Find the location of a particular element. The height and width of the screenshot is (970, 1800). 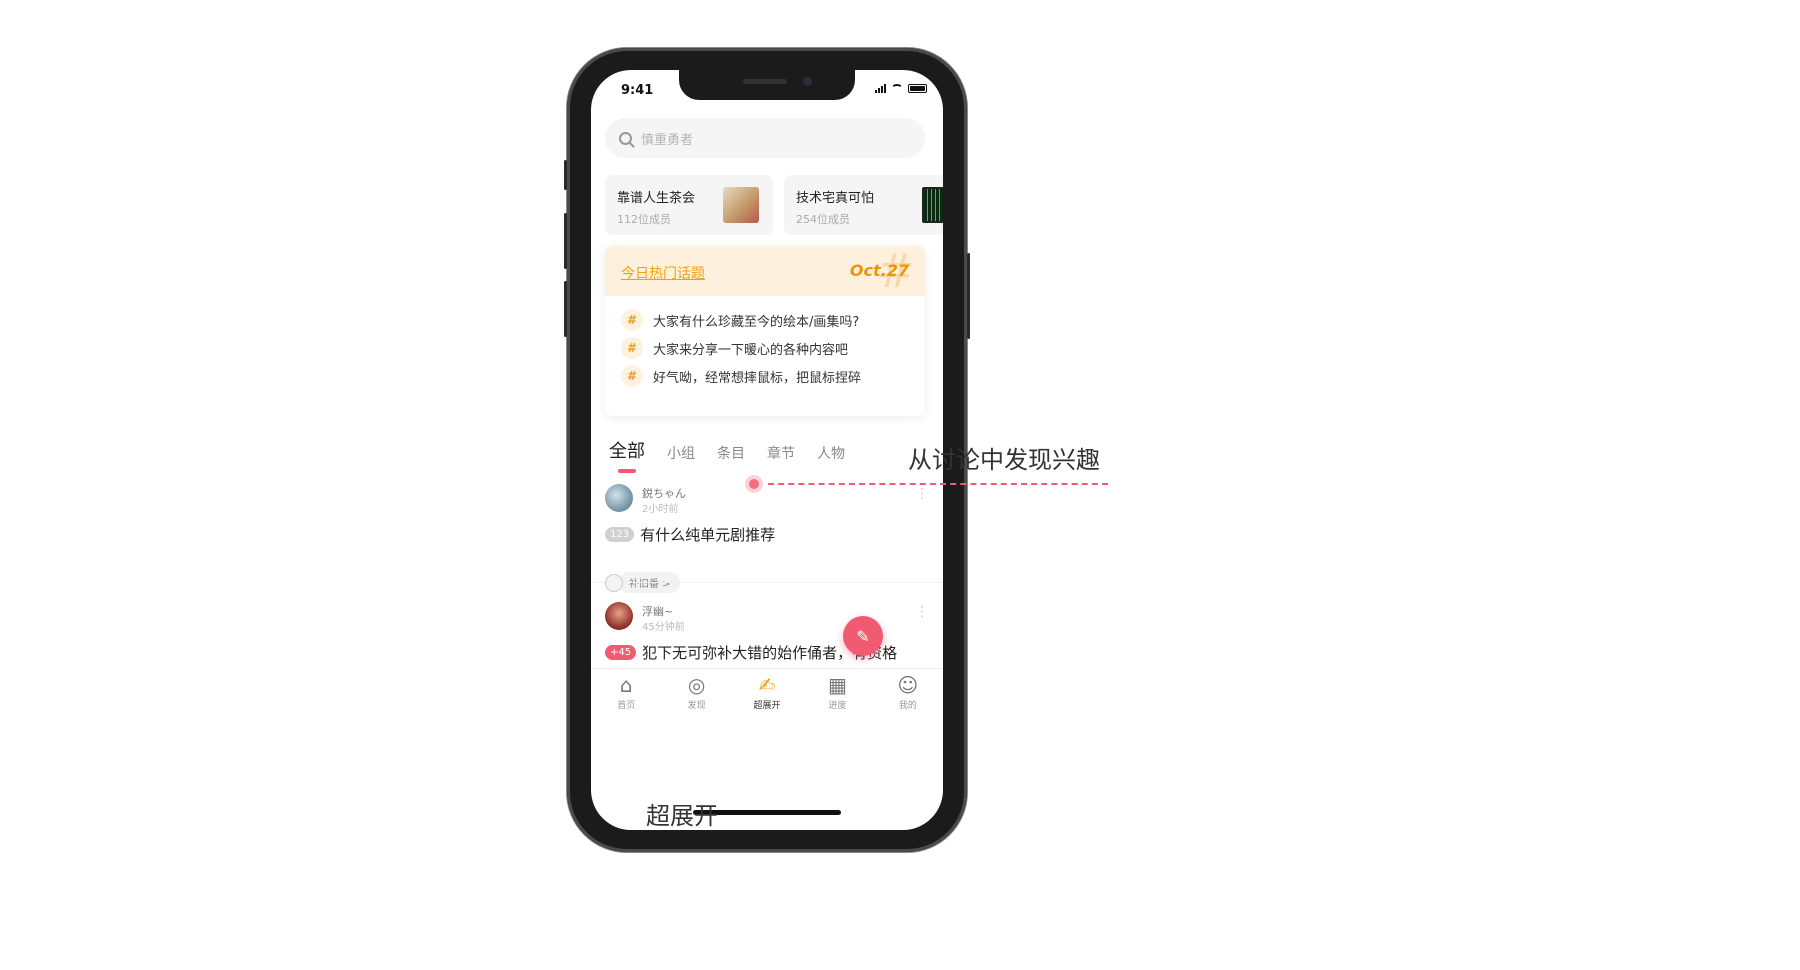

calendar-icon: ▦ is located at coordinates (837, 685).